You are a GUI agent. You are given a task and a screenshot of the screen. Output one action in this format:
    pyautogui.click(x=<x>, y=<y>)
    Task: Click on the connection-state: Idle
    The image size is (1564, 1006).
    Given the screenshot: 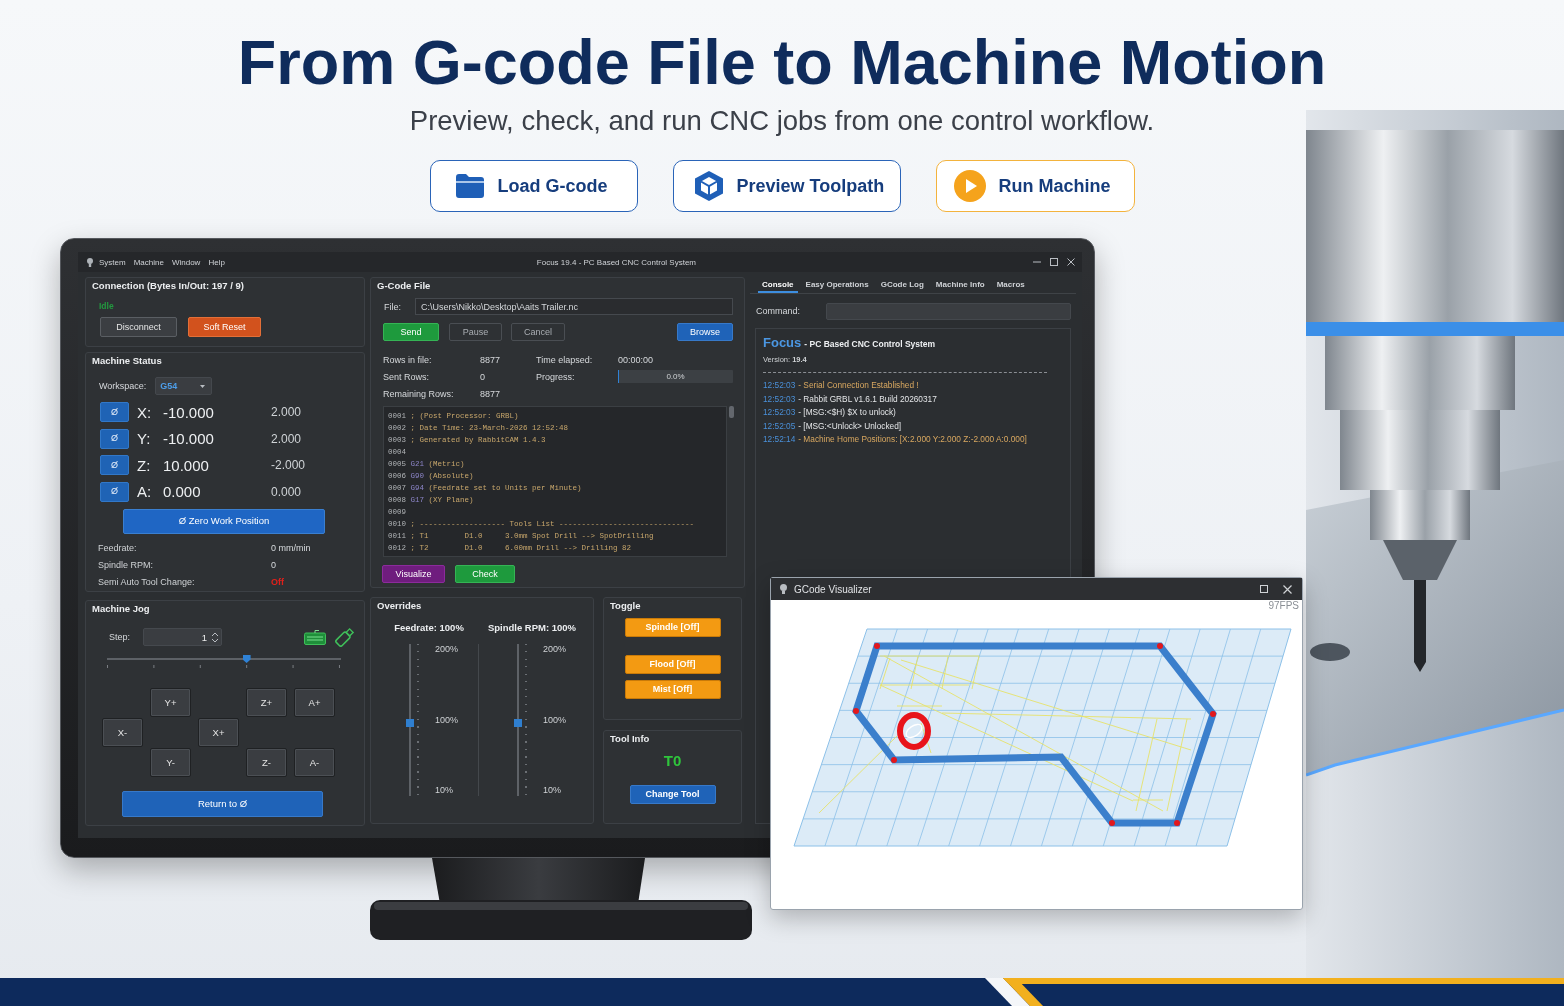 What is the action you would take?
    pyautogui.click(x=106, y=306)
    